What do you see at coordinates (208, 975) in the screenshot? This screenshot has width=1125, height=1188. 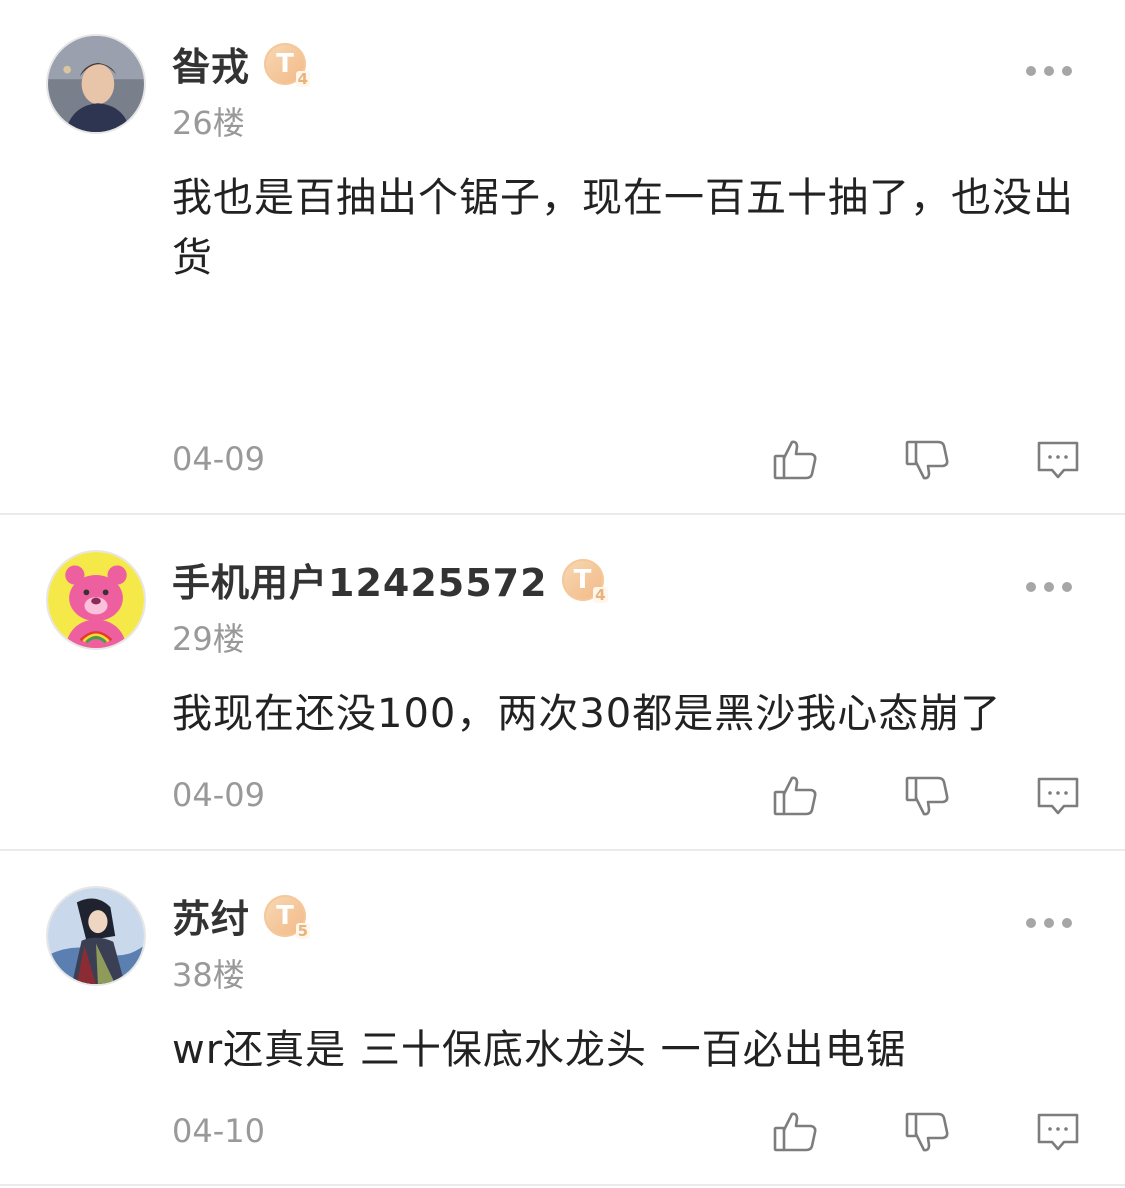 I see `floor-number: 38楼` at bounding box center [208, 975].